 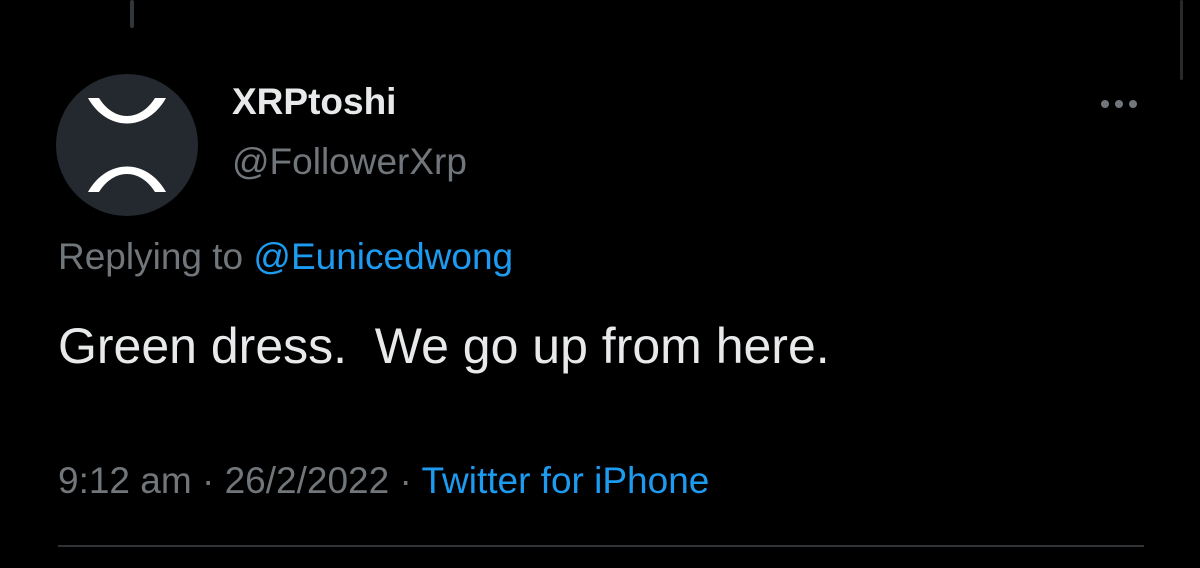 I want to click on more-horizontal-icon, so click(x=1119, y=104).